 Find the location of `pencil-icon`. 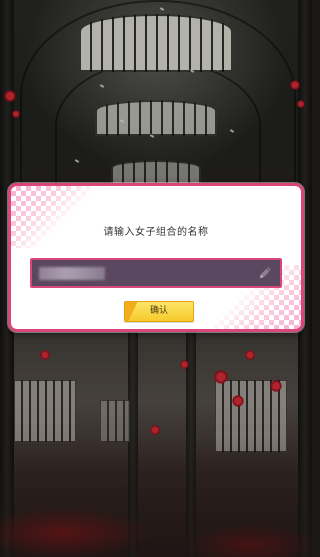

pencil-icon is located at coordinates (265, 273).